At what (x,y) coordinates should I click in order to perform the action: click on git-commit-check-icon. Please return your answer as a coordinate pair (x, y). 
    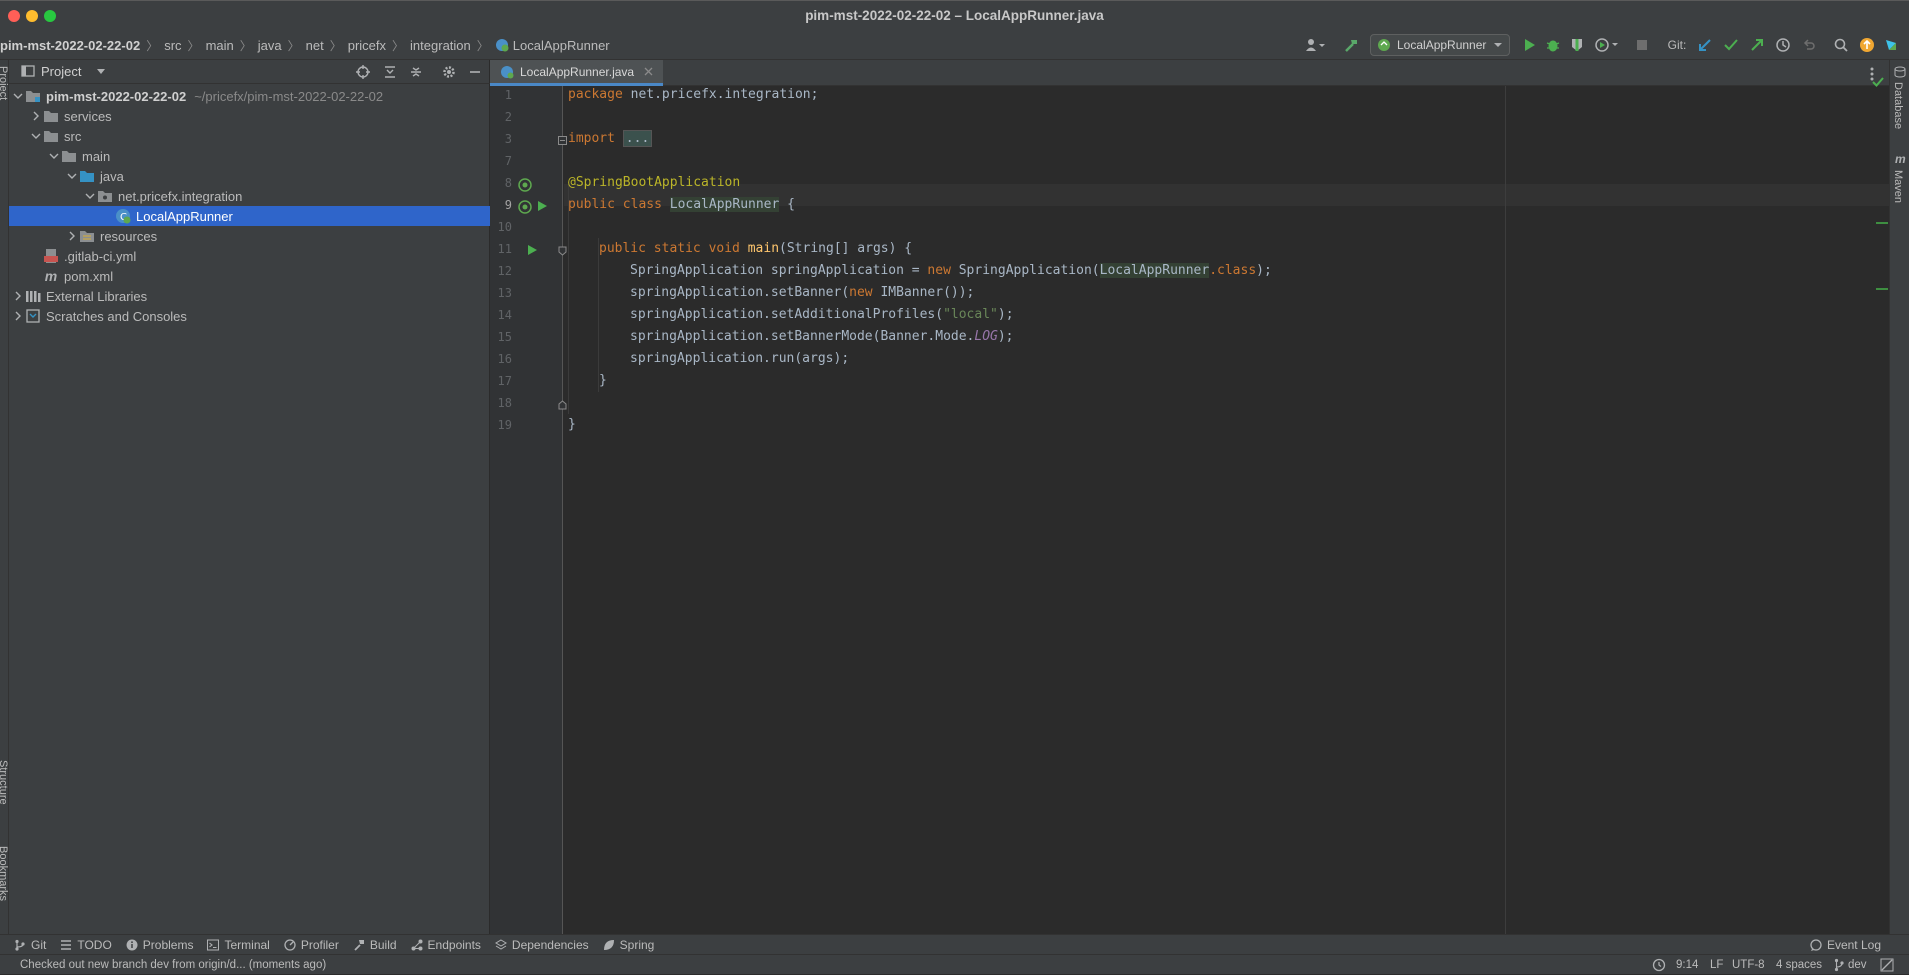
    Looking at the image, I should click on (1731, 45).